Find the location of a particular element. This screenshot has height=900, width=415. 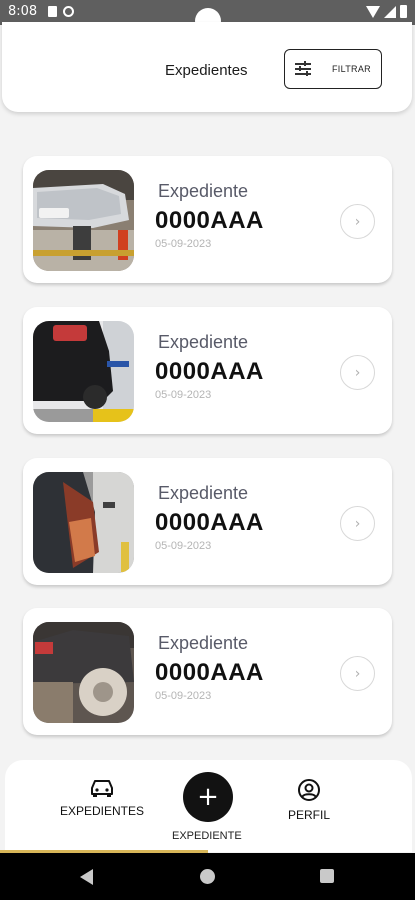

sliders-icon is located at coordinates (303, 68).